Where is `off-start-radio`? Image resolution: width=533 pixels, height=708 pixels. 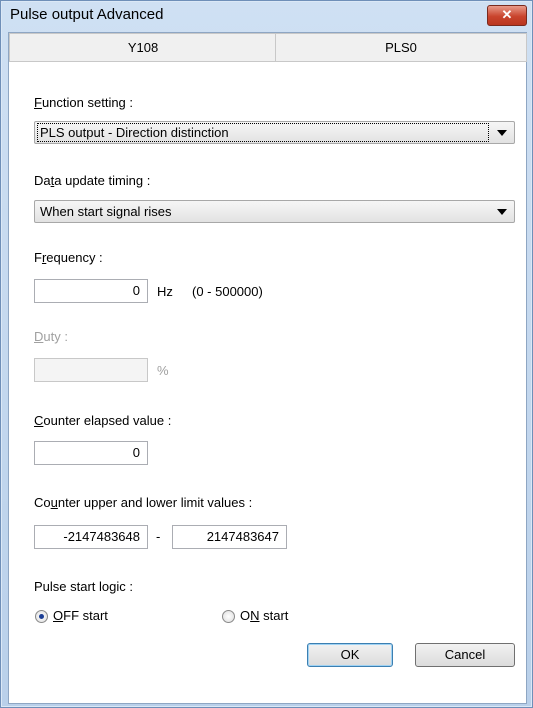
off-start-radio is located at coordinates (41, 616).